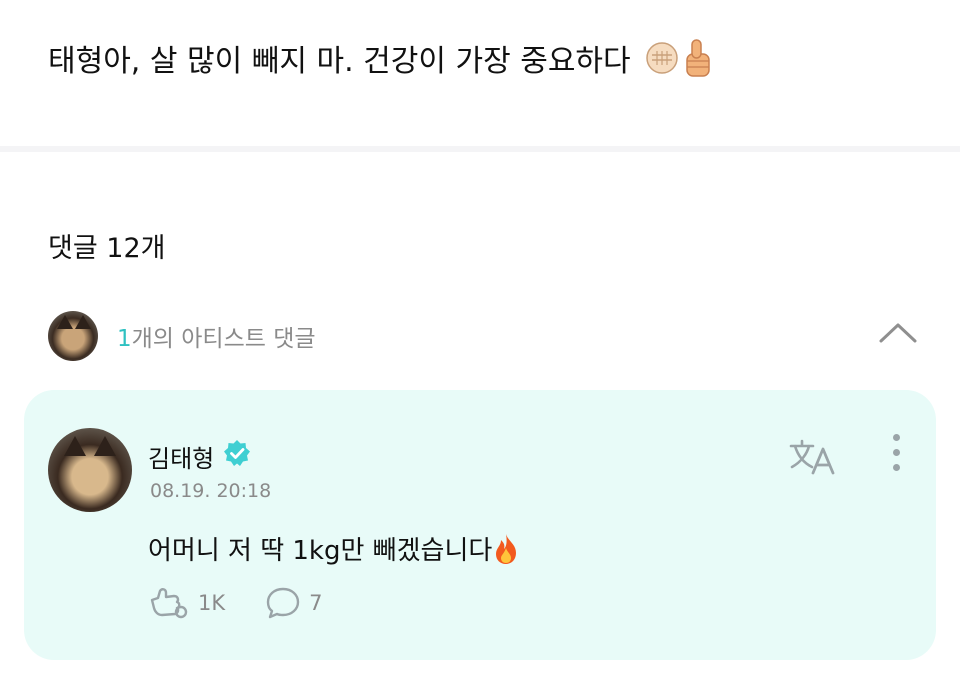  I want to click on chevron-up-icon, so click(898, 333).